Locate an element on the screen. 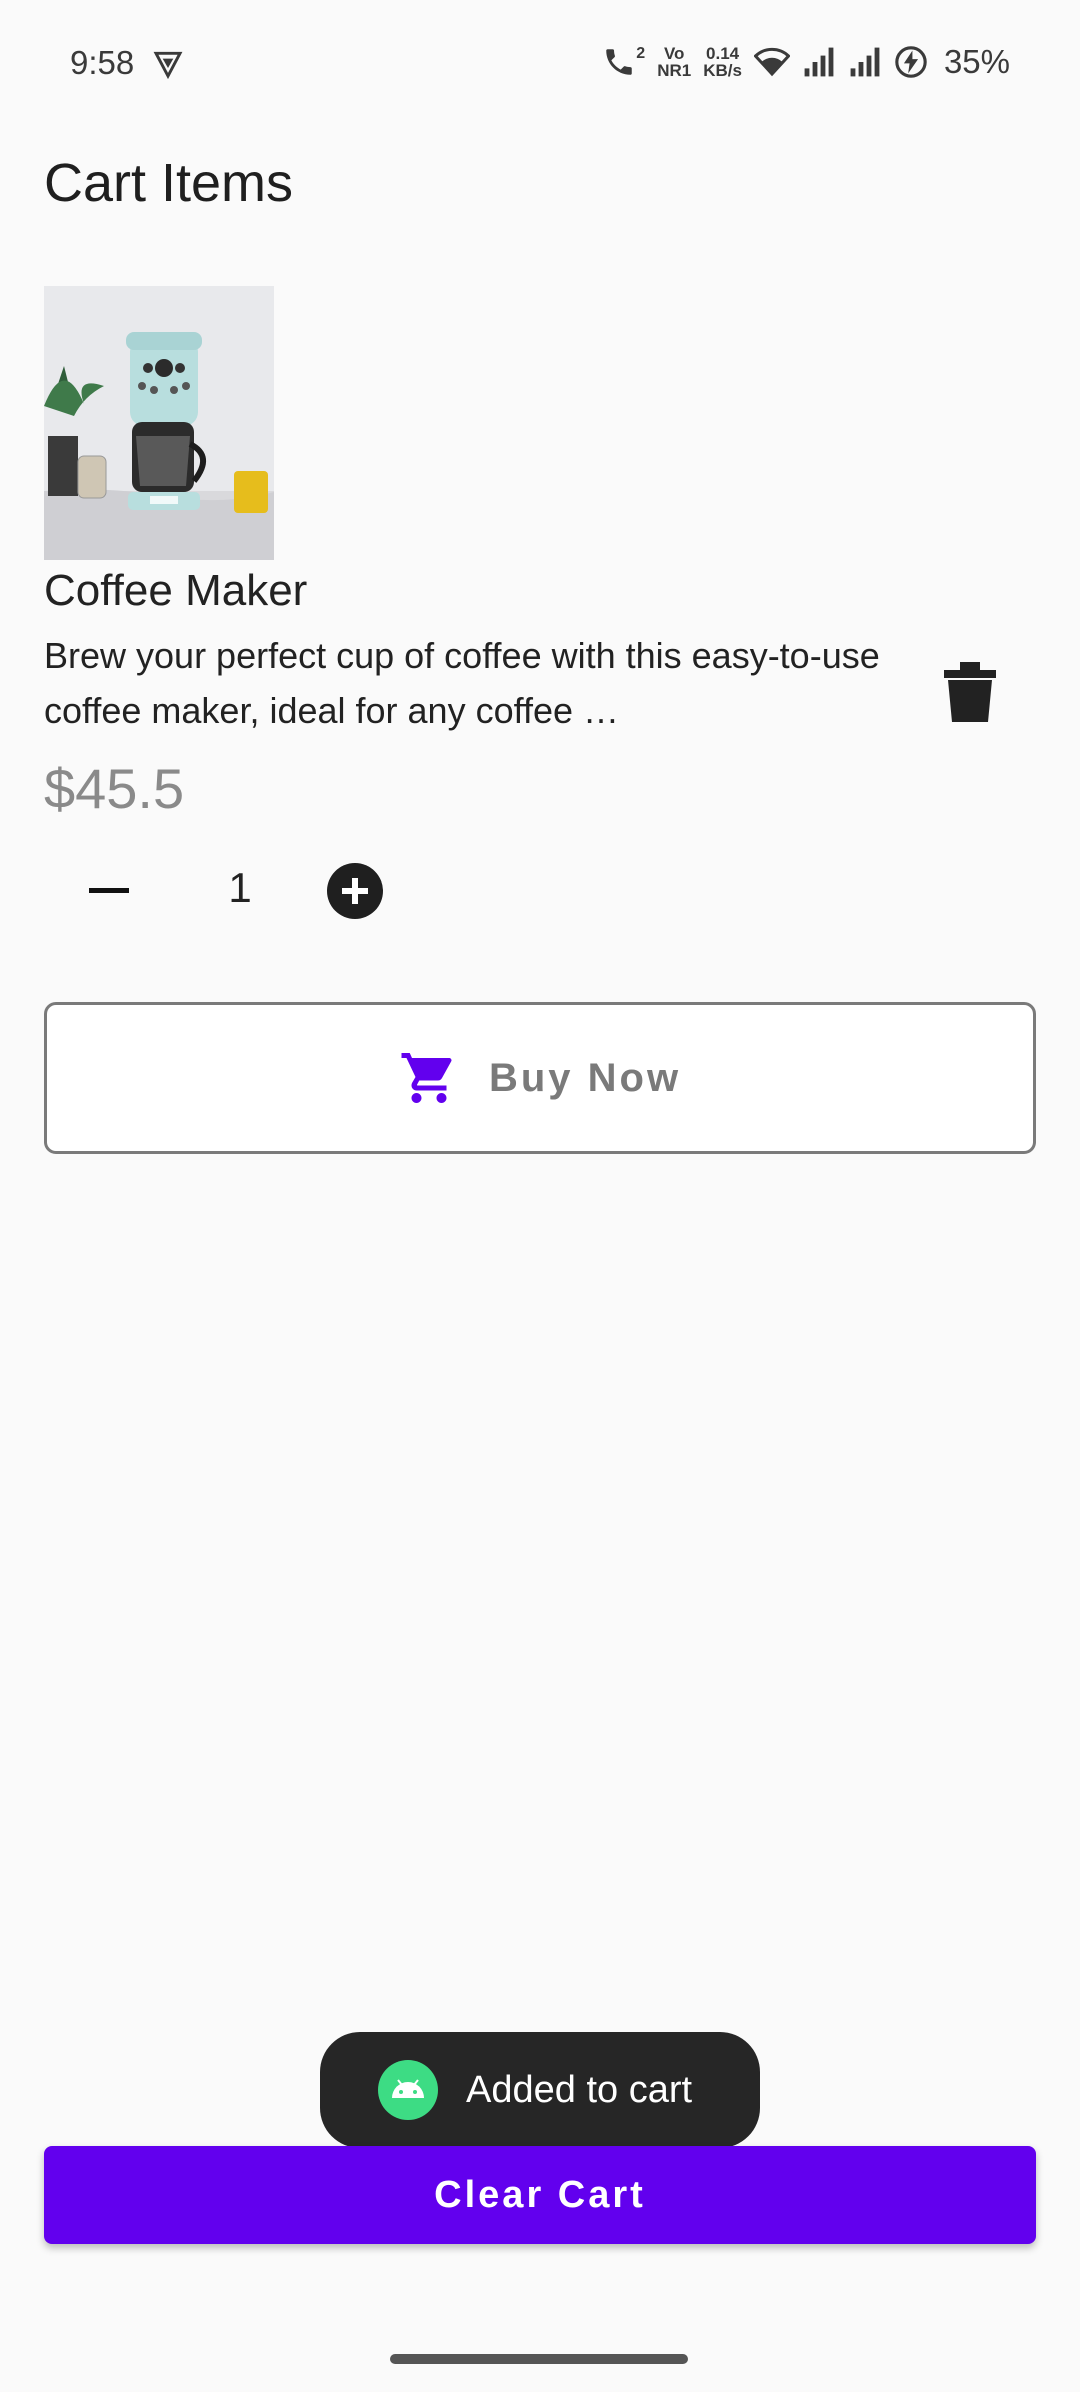 This screenshot has width=1080, height=2392. cart-icon is located at coordinates (426, 1078).